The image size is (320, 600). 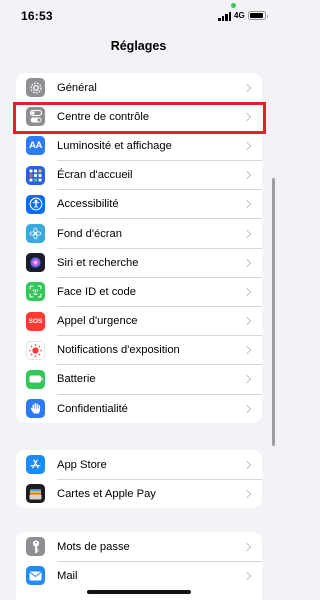 I want to click on settings-row-label: Fond d'écran, so click(x=89, y=233).